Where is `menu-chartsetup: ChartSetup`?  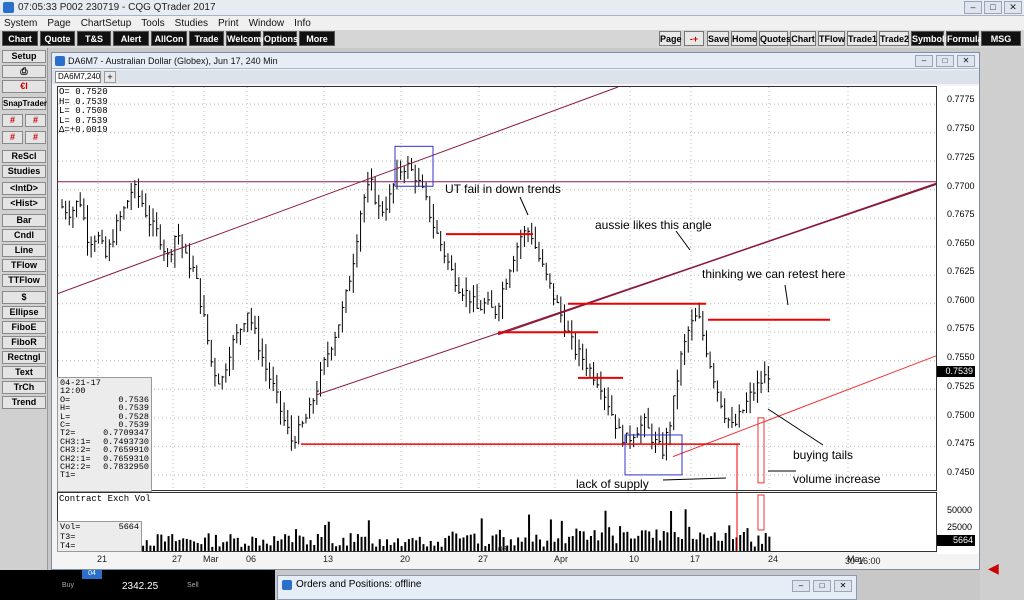
menu-chartsetup: ChartSetup is located at coordinates (106, 23).